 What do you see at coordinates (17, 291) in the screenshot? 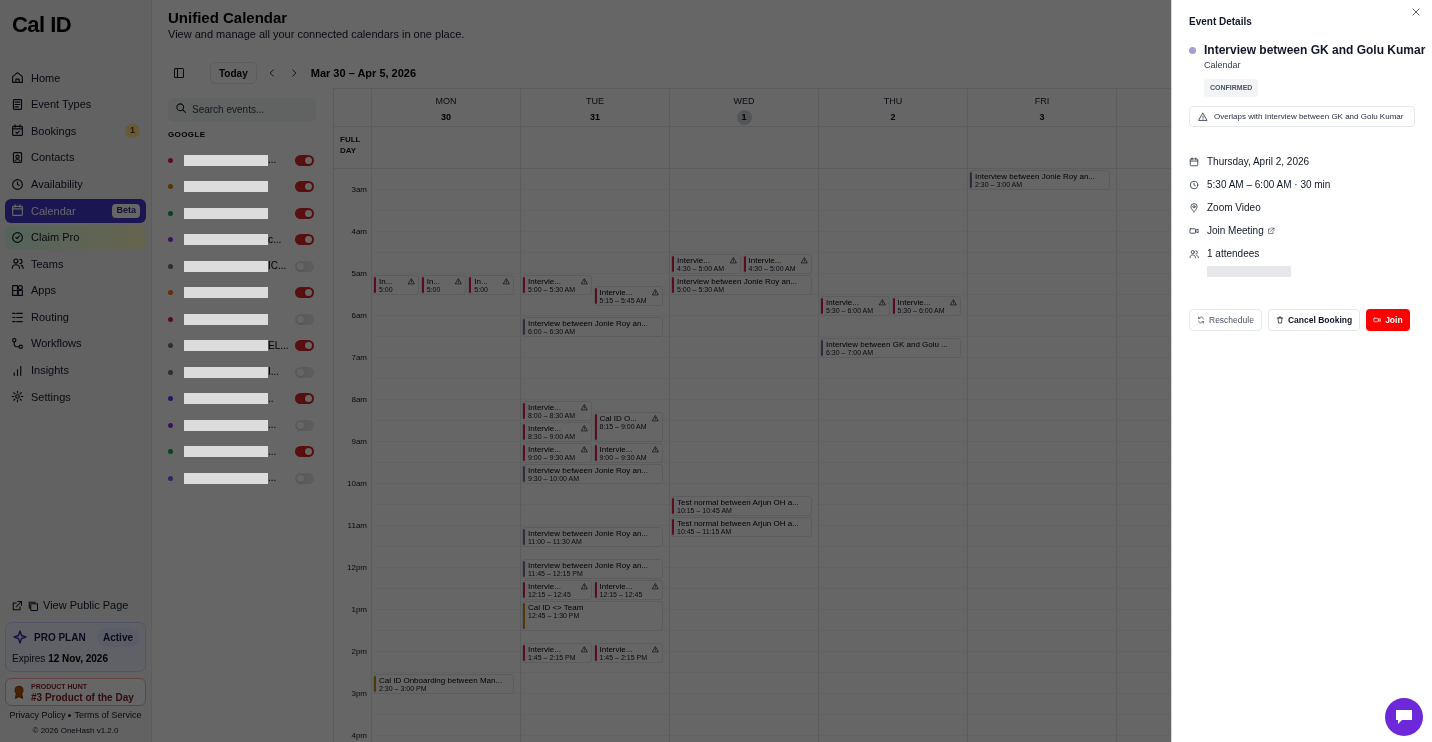
I see `apps-icon` at bounding box center [17, 291].